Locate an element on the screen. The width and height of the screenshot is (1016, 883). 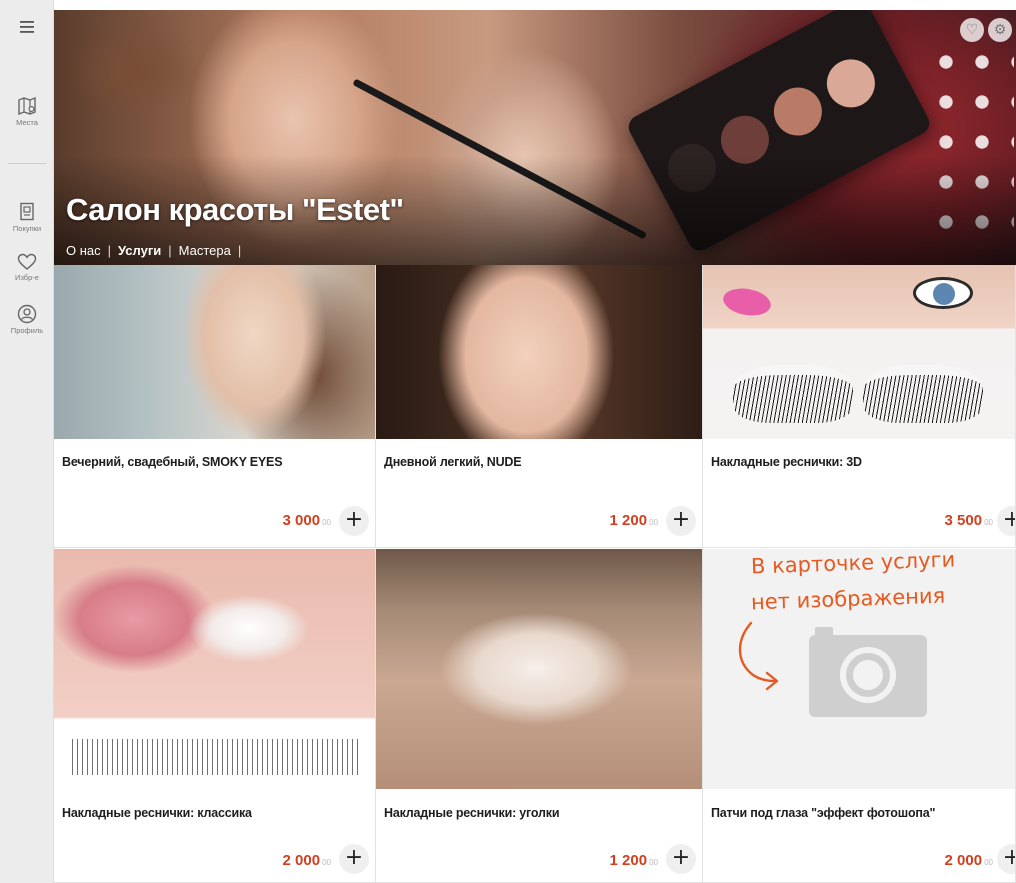
service-card: Дневной легкий, NUDE 1 200 00 + is located at coordinates (539, 406).